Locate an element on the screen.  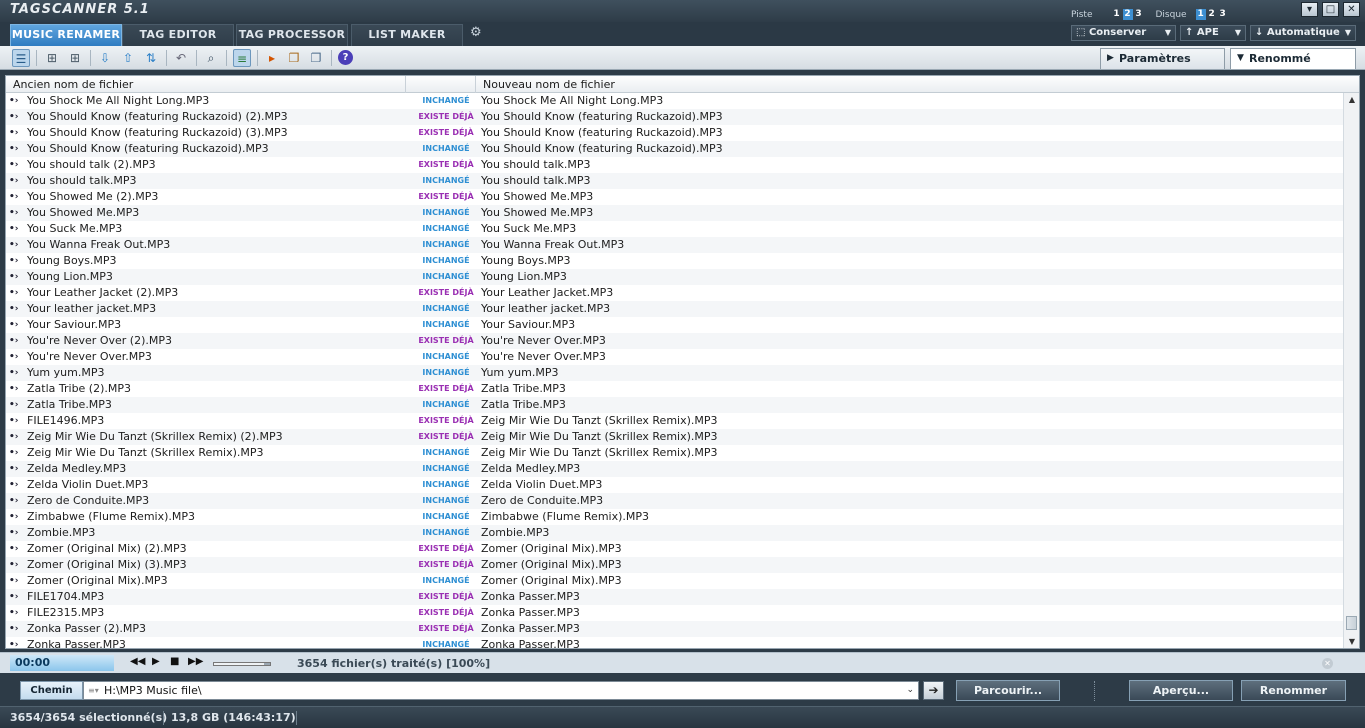
path-input: ≡▾ H:\MP3 Music file\ ⌄ is located at coordinates (501, 690).